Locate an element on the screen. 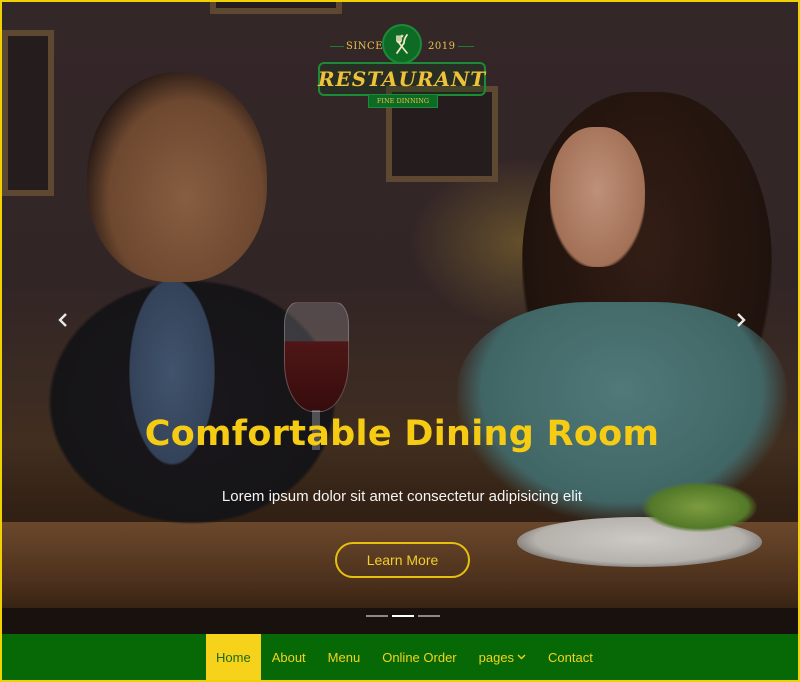  hero-headline: Comfortable Dining Room is located at coordinates (402, 434).